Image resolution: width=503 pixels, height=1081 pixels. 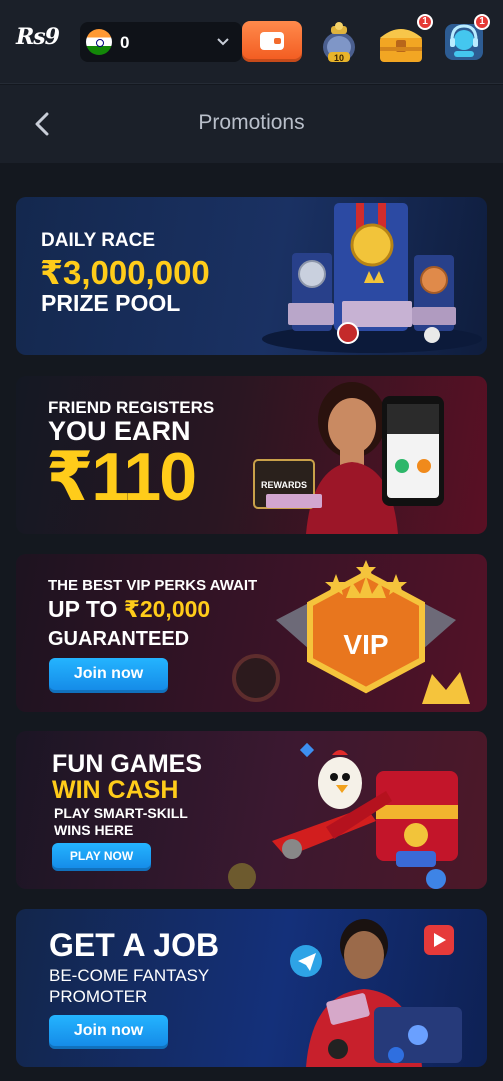 What do you see at coordinates (339, 42) in the screenshot?
I see `reward-jar-icon: 10` at bounding box center [339, 42].